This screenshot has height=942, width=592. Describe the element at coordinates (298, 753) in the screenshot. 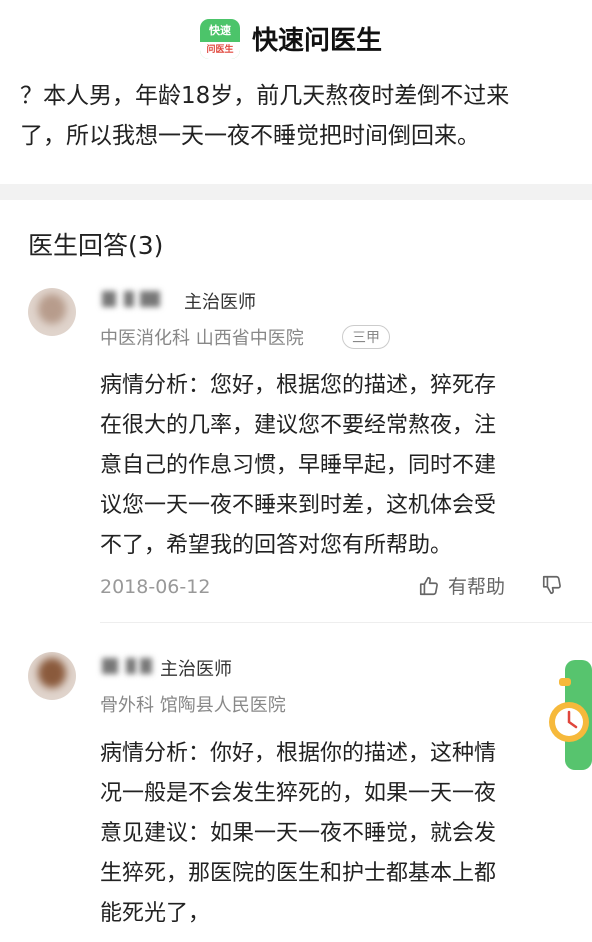

I see `answer-line: 病情分析：你好，根据你的描述，这种情` at that location.